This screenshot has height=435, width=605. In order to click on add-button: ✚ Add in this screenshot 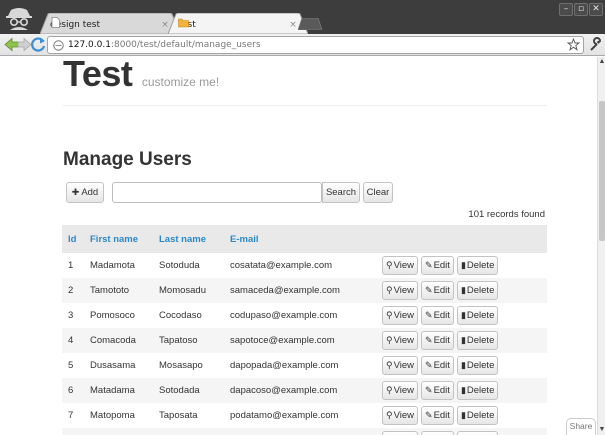, I will do `click(85, 192)`.